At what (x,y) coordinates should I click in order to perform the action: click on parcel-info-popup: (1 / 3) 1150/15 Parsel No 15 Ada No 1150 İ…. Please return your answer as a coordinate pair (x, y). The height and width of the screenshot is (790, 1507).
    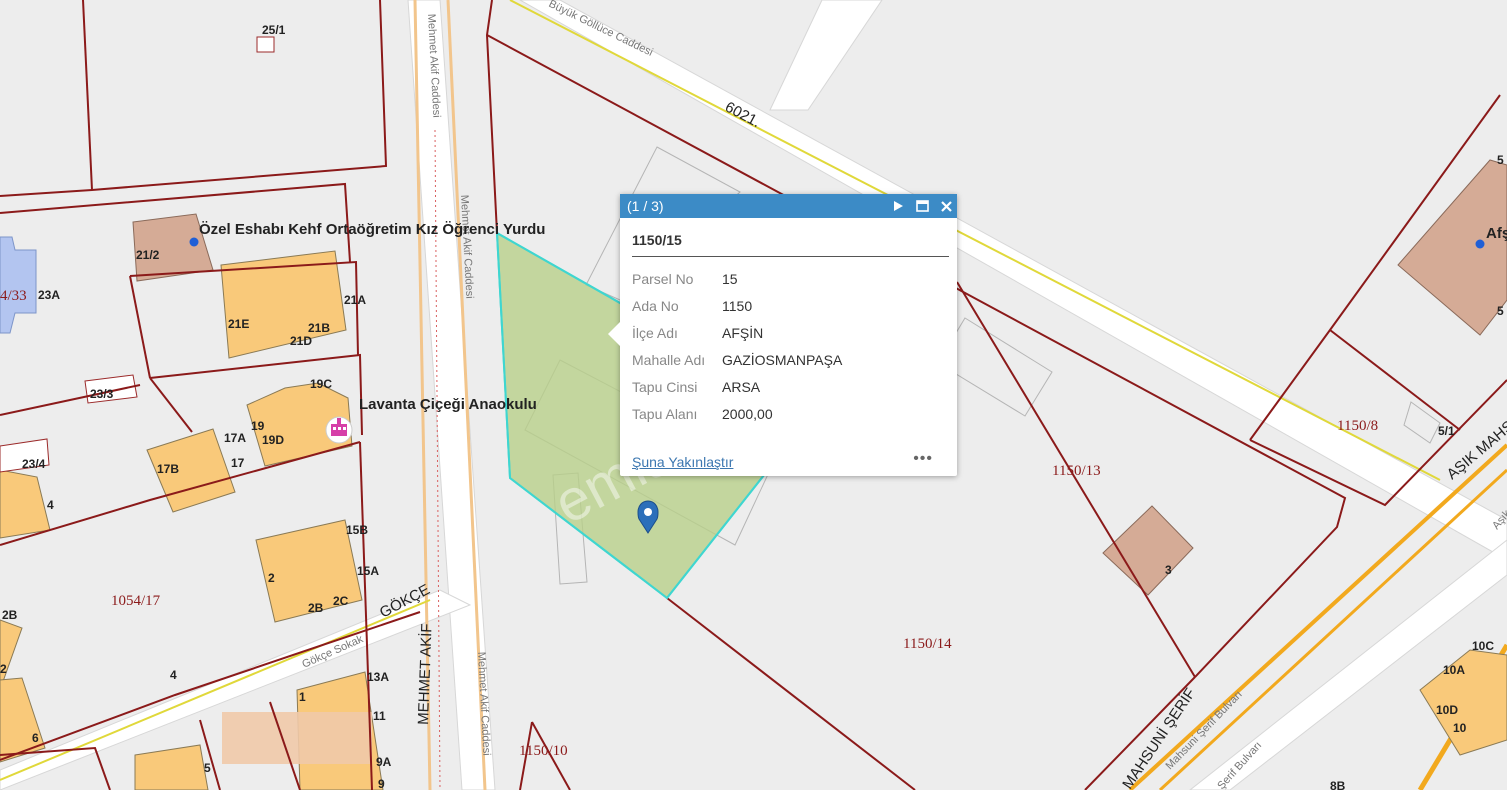
    Looking at the image, I should click on (782, 335).